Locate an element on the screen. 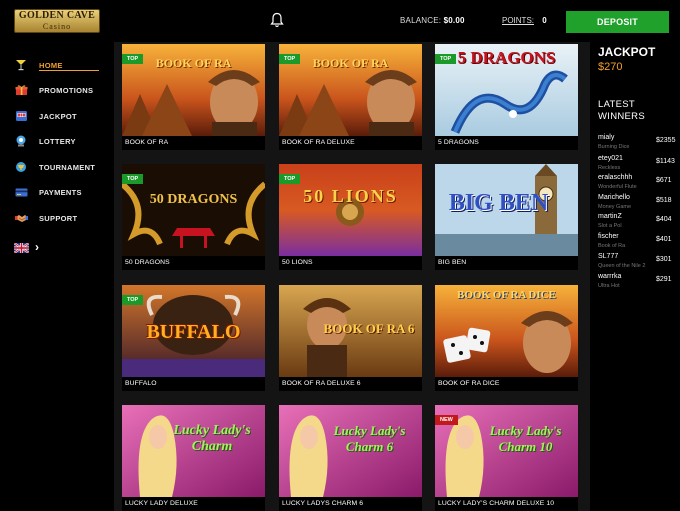 This screenshot has height=511, width=680. trophy-icon is located at coordinates (21, 167).